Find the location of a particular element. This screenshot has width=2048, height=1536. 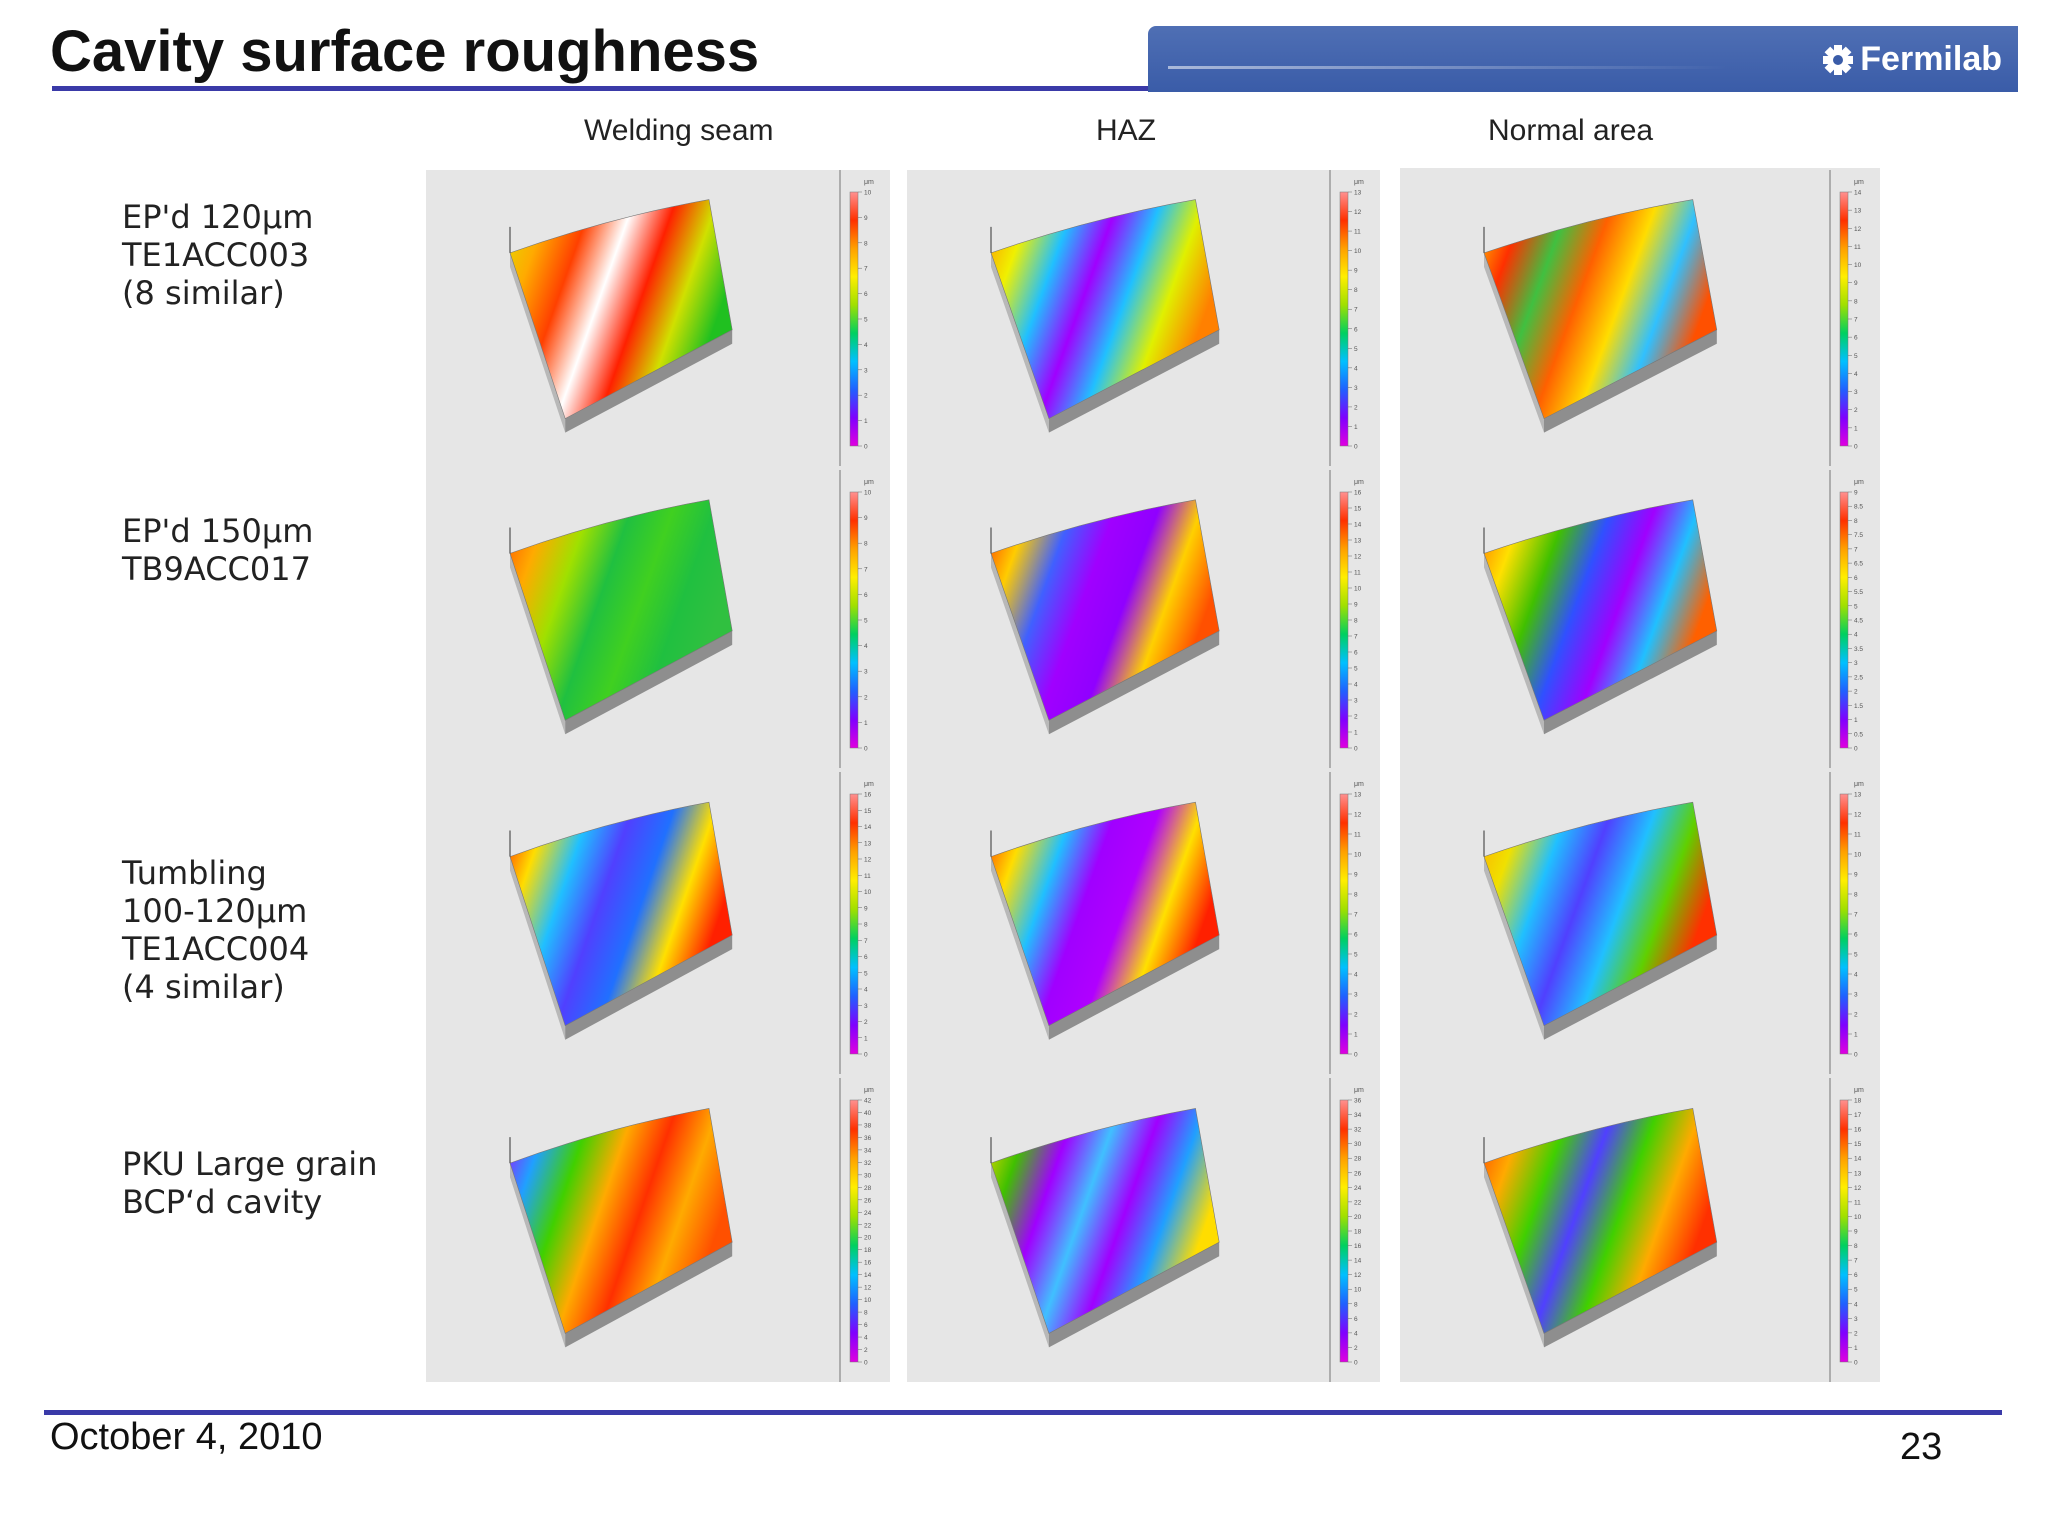

colorbar-tick-label: 22 is located at coordinates (1358, 1202).